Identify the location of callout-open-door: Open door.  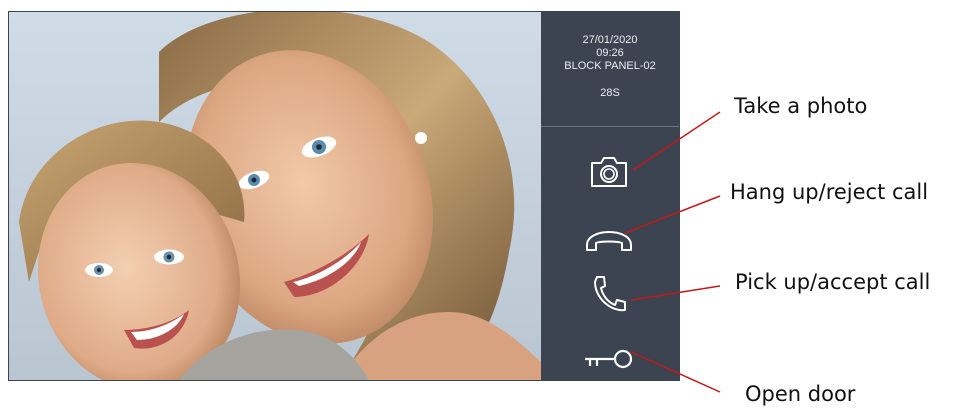
(800, 394).